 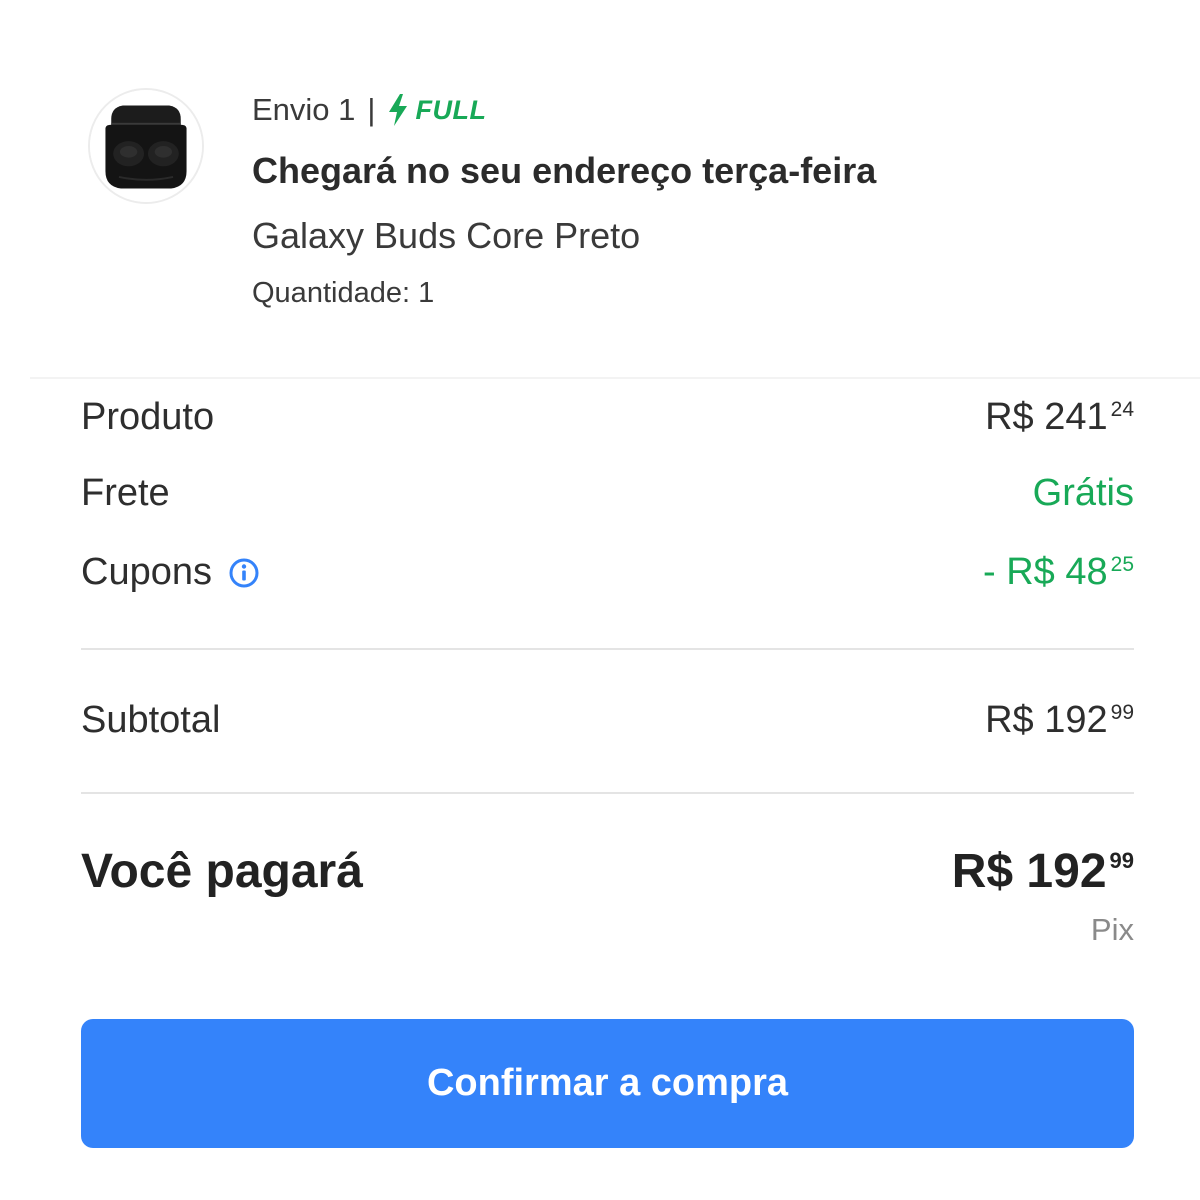 I want to click on subtotal-amount: R$ 192 99, so click(x=1059, y=720).